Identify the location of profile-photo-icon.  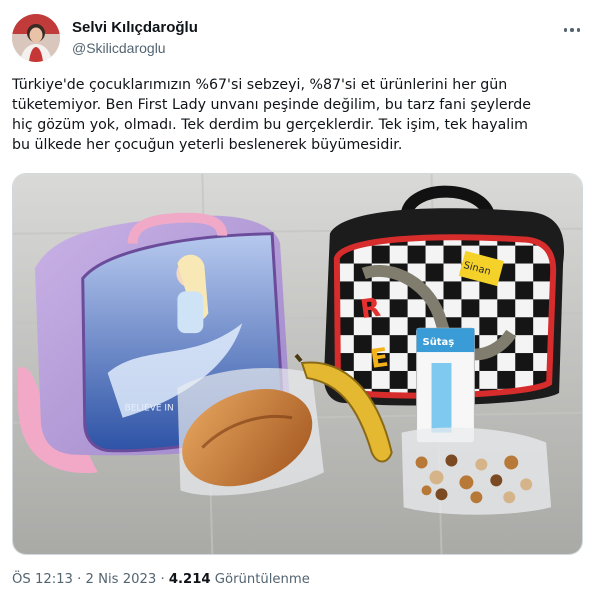
(36, 38).